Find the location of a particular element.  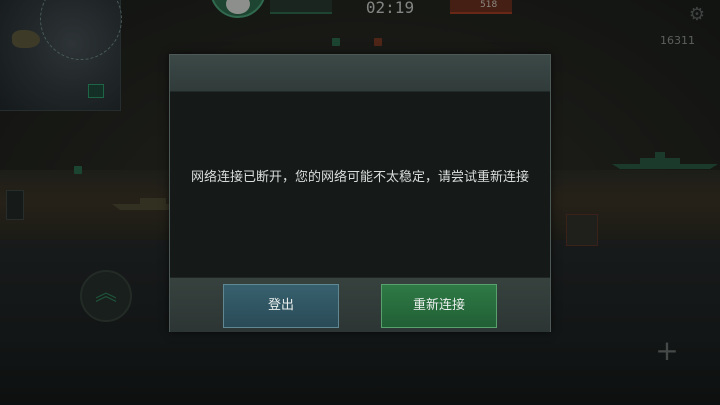

reconnect-button: 重新连接 is located at coordinates (439, 306).